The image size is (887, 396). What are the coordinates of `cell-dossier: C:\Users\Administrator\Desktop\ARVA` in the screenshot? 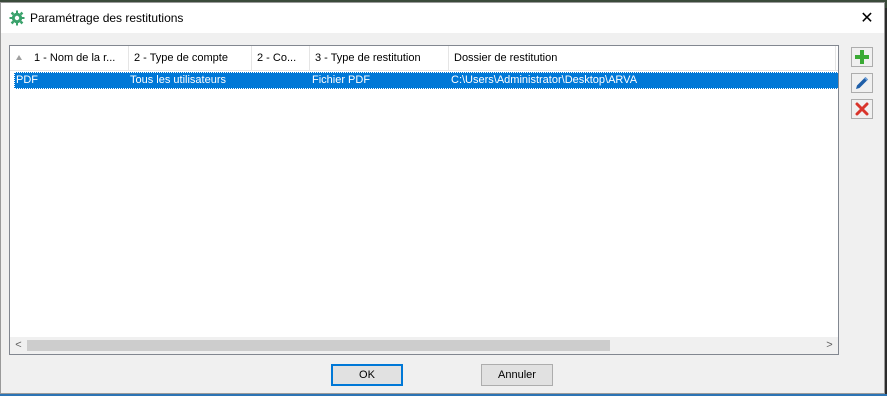 It's located at (544, 80).